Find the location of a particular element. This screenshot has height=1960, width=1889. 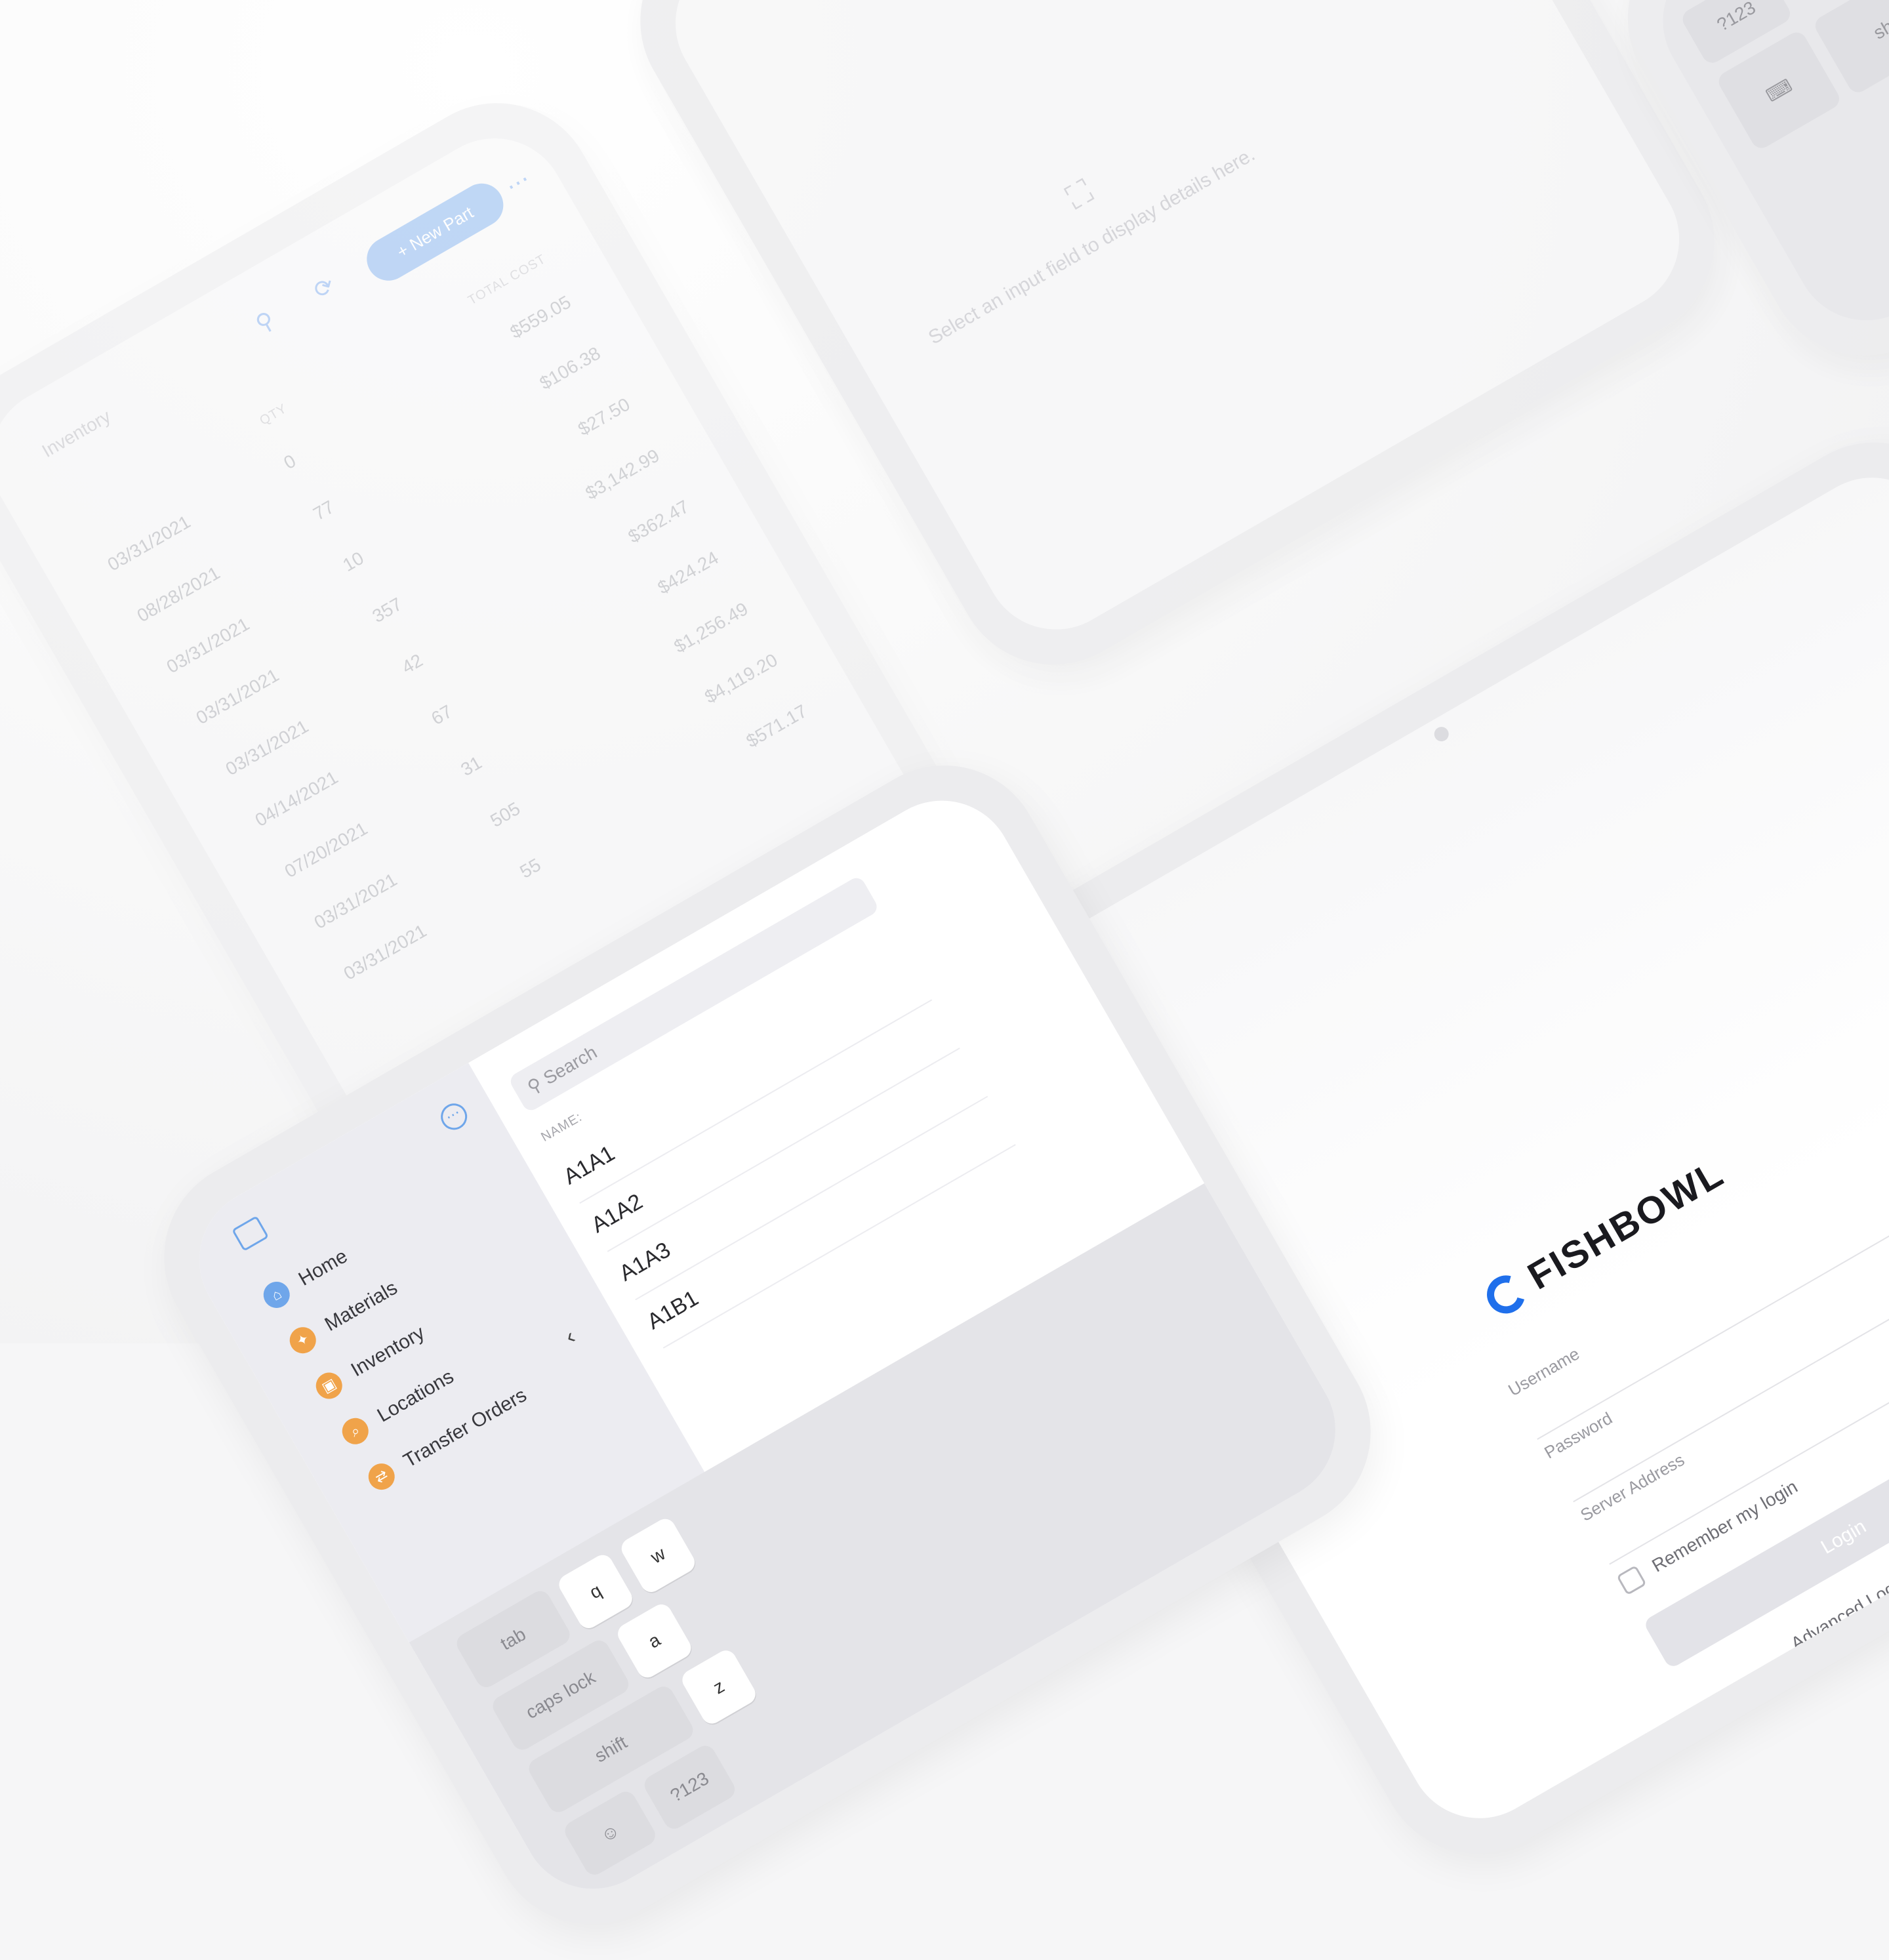

home-icon: ⌂ is located at coordinates (276, 1295).